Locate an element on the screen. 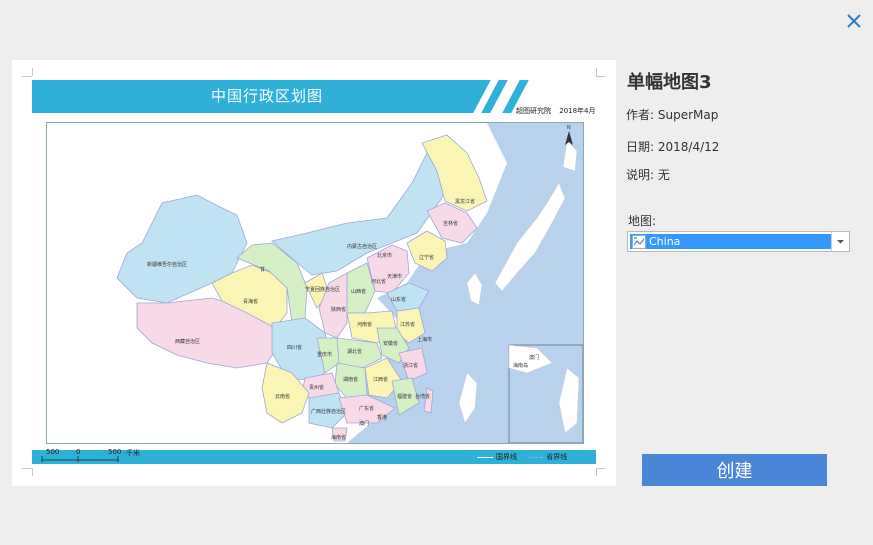 Image resolution: width=873 pixels, height=545 pixels. close-icon is located at coordinates (854, 21).